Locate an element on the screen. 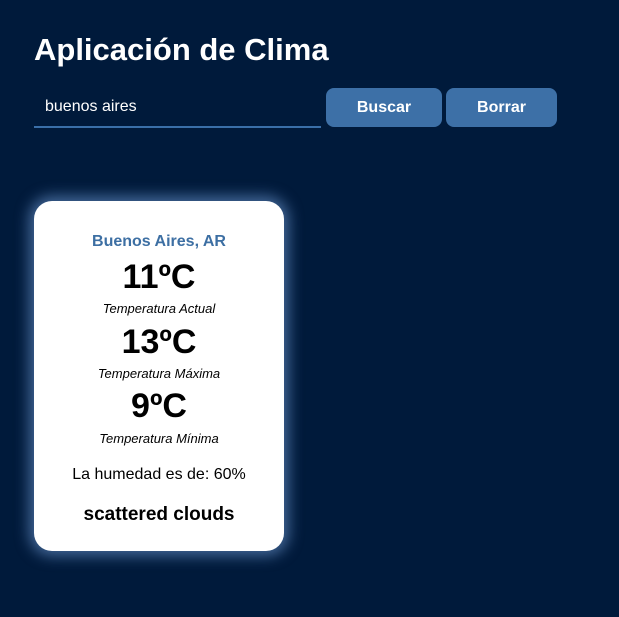 This screenshot has width=619, height=617. max-temperature: 13ºC is located at coordinates (159, 342).